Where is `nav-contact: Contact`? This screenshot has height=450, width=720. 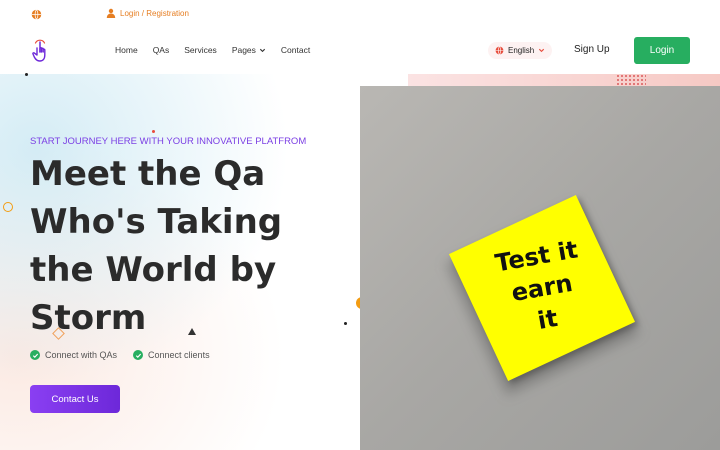 nav-contact: Contact is located at coordinates (295, 50).